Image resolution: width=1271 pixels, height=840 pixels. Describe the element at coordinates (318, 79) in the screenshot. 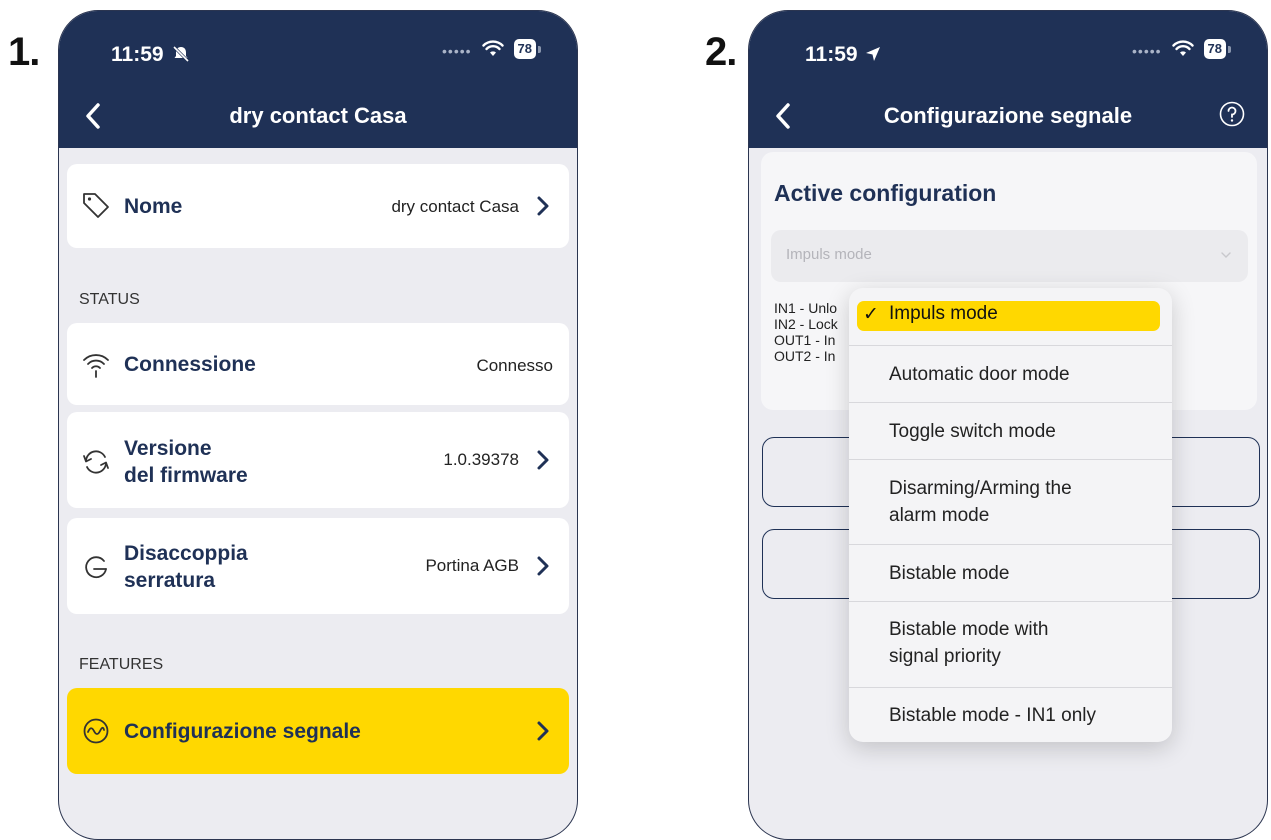

I see `top-bar: 11:59 ••••• 78 dry contact Casa` at that location.